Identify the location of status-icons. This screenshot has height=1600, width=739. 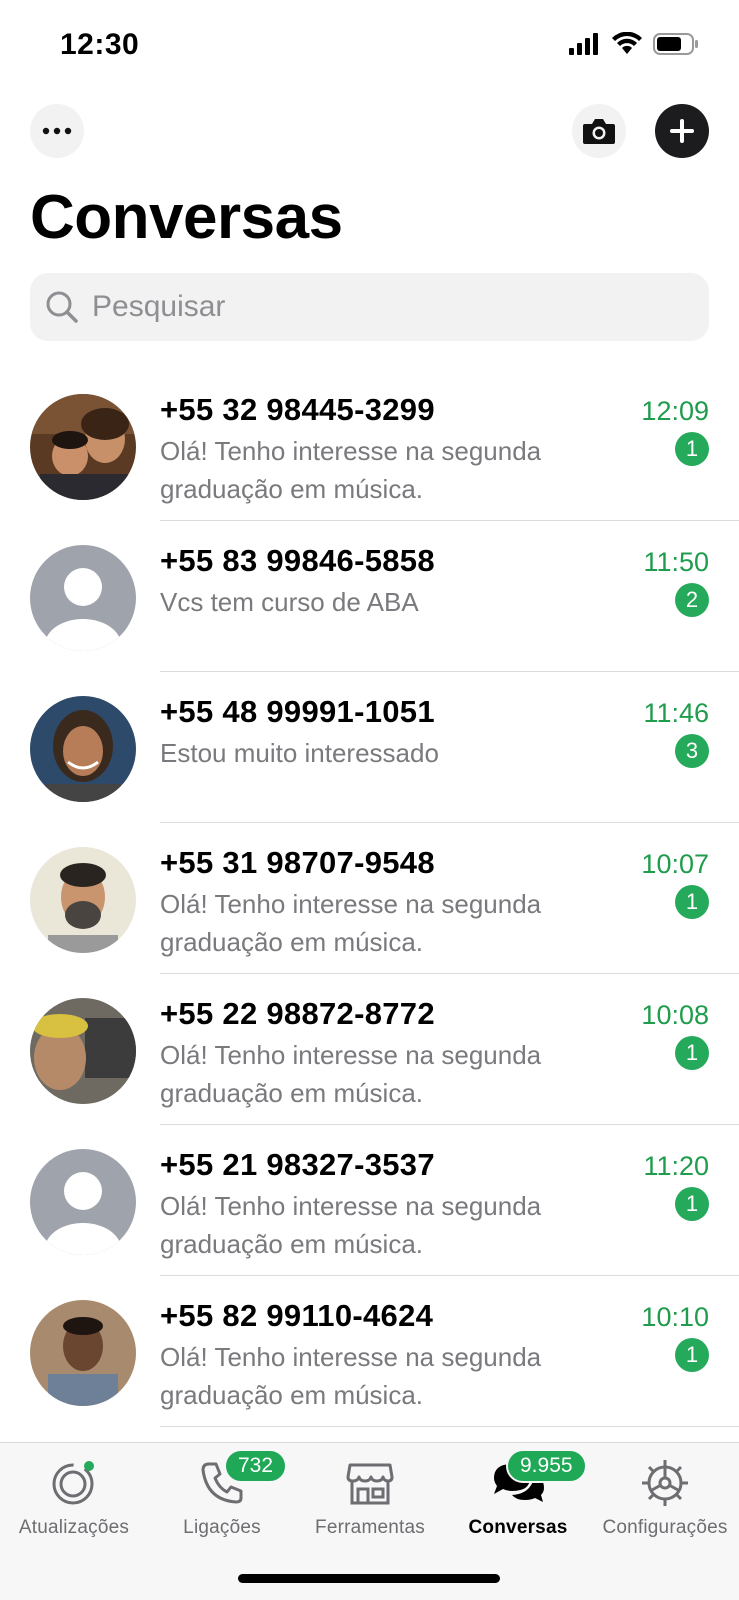
(634, 44).